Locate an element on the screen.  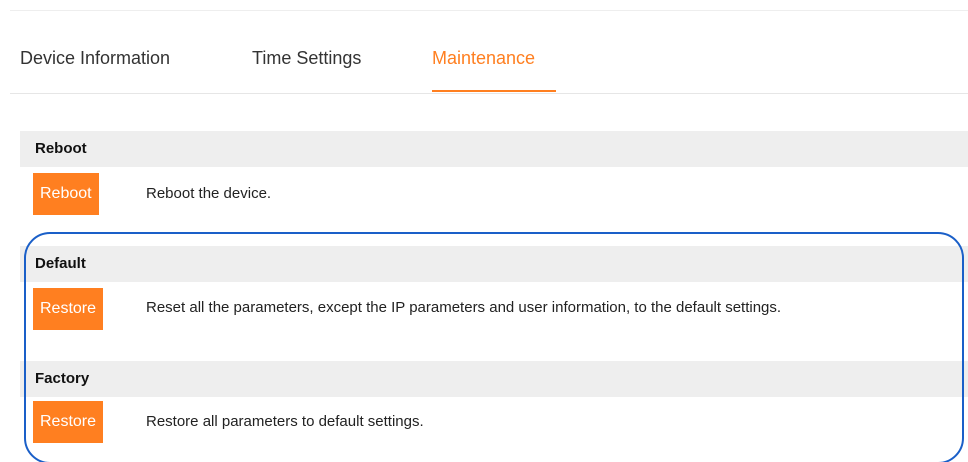
default-section-header: Default is located at coordinates (494, 264).